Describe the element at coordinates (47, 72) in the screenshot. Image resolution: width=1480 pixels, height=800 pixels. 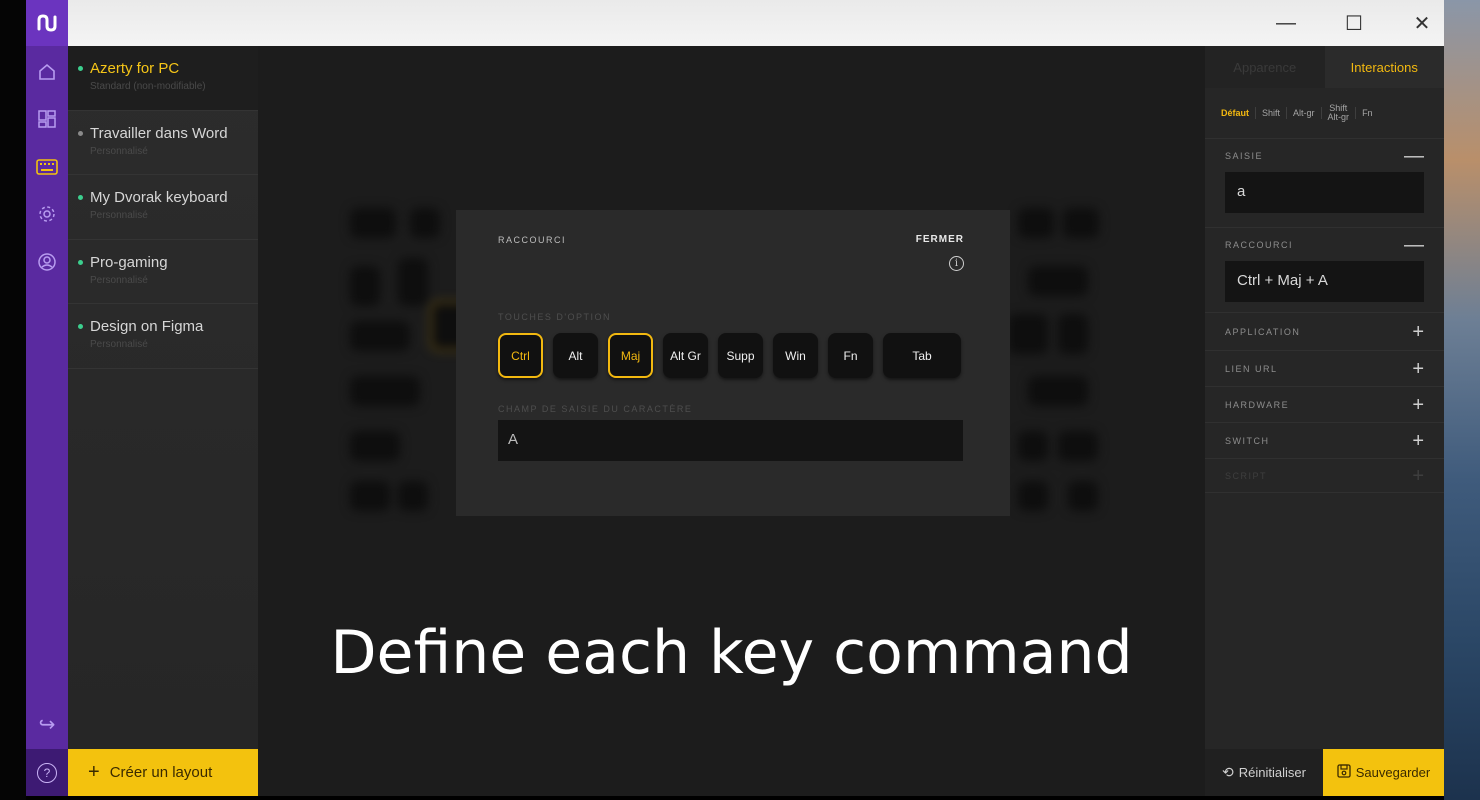
I see `home-icon` at that location.